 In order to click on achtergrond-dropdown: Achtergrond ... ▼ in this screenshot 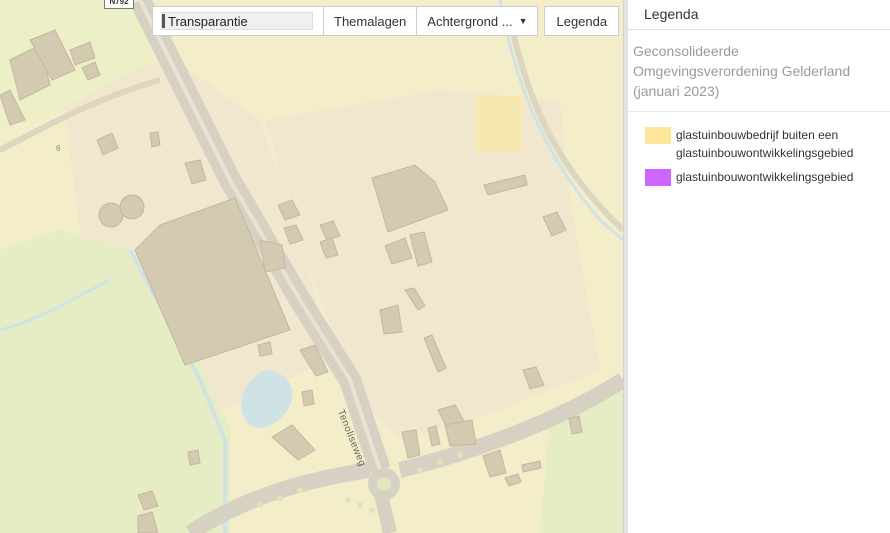, I will do `click(478, 21)`.